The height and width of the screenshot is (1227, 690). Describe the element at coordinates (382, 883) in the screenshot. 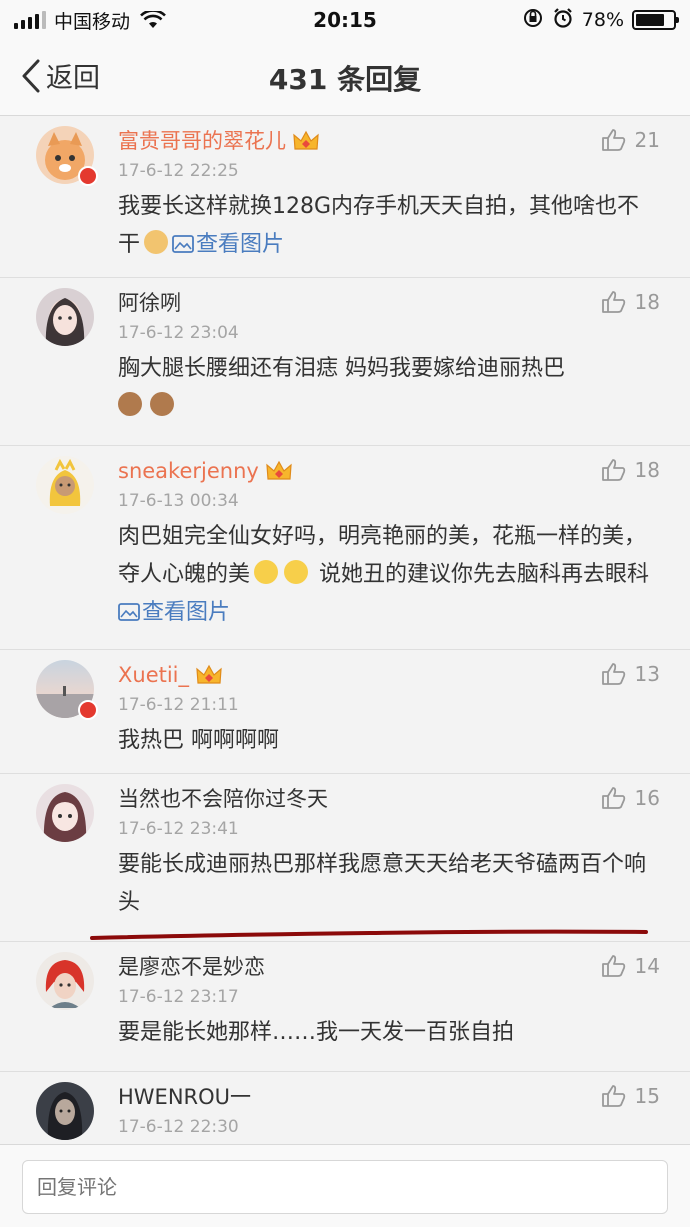

I see `comment-text: 要能长成迪丽热巴那样我愿意天天给老天爷磕两百个响头` at that location.